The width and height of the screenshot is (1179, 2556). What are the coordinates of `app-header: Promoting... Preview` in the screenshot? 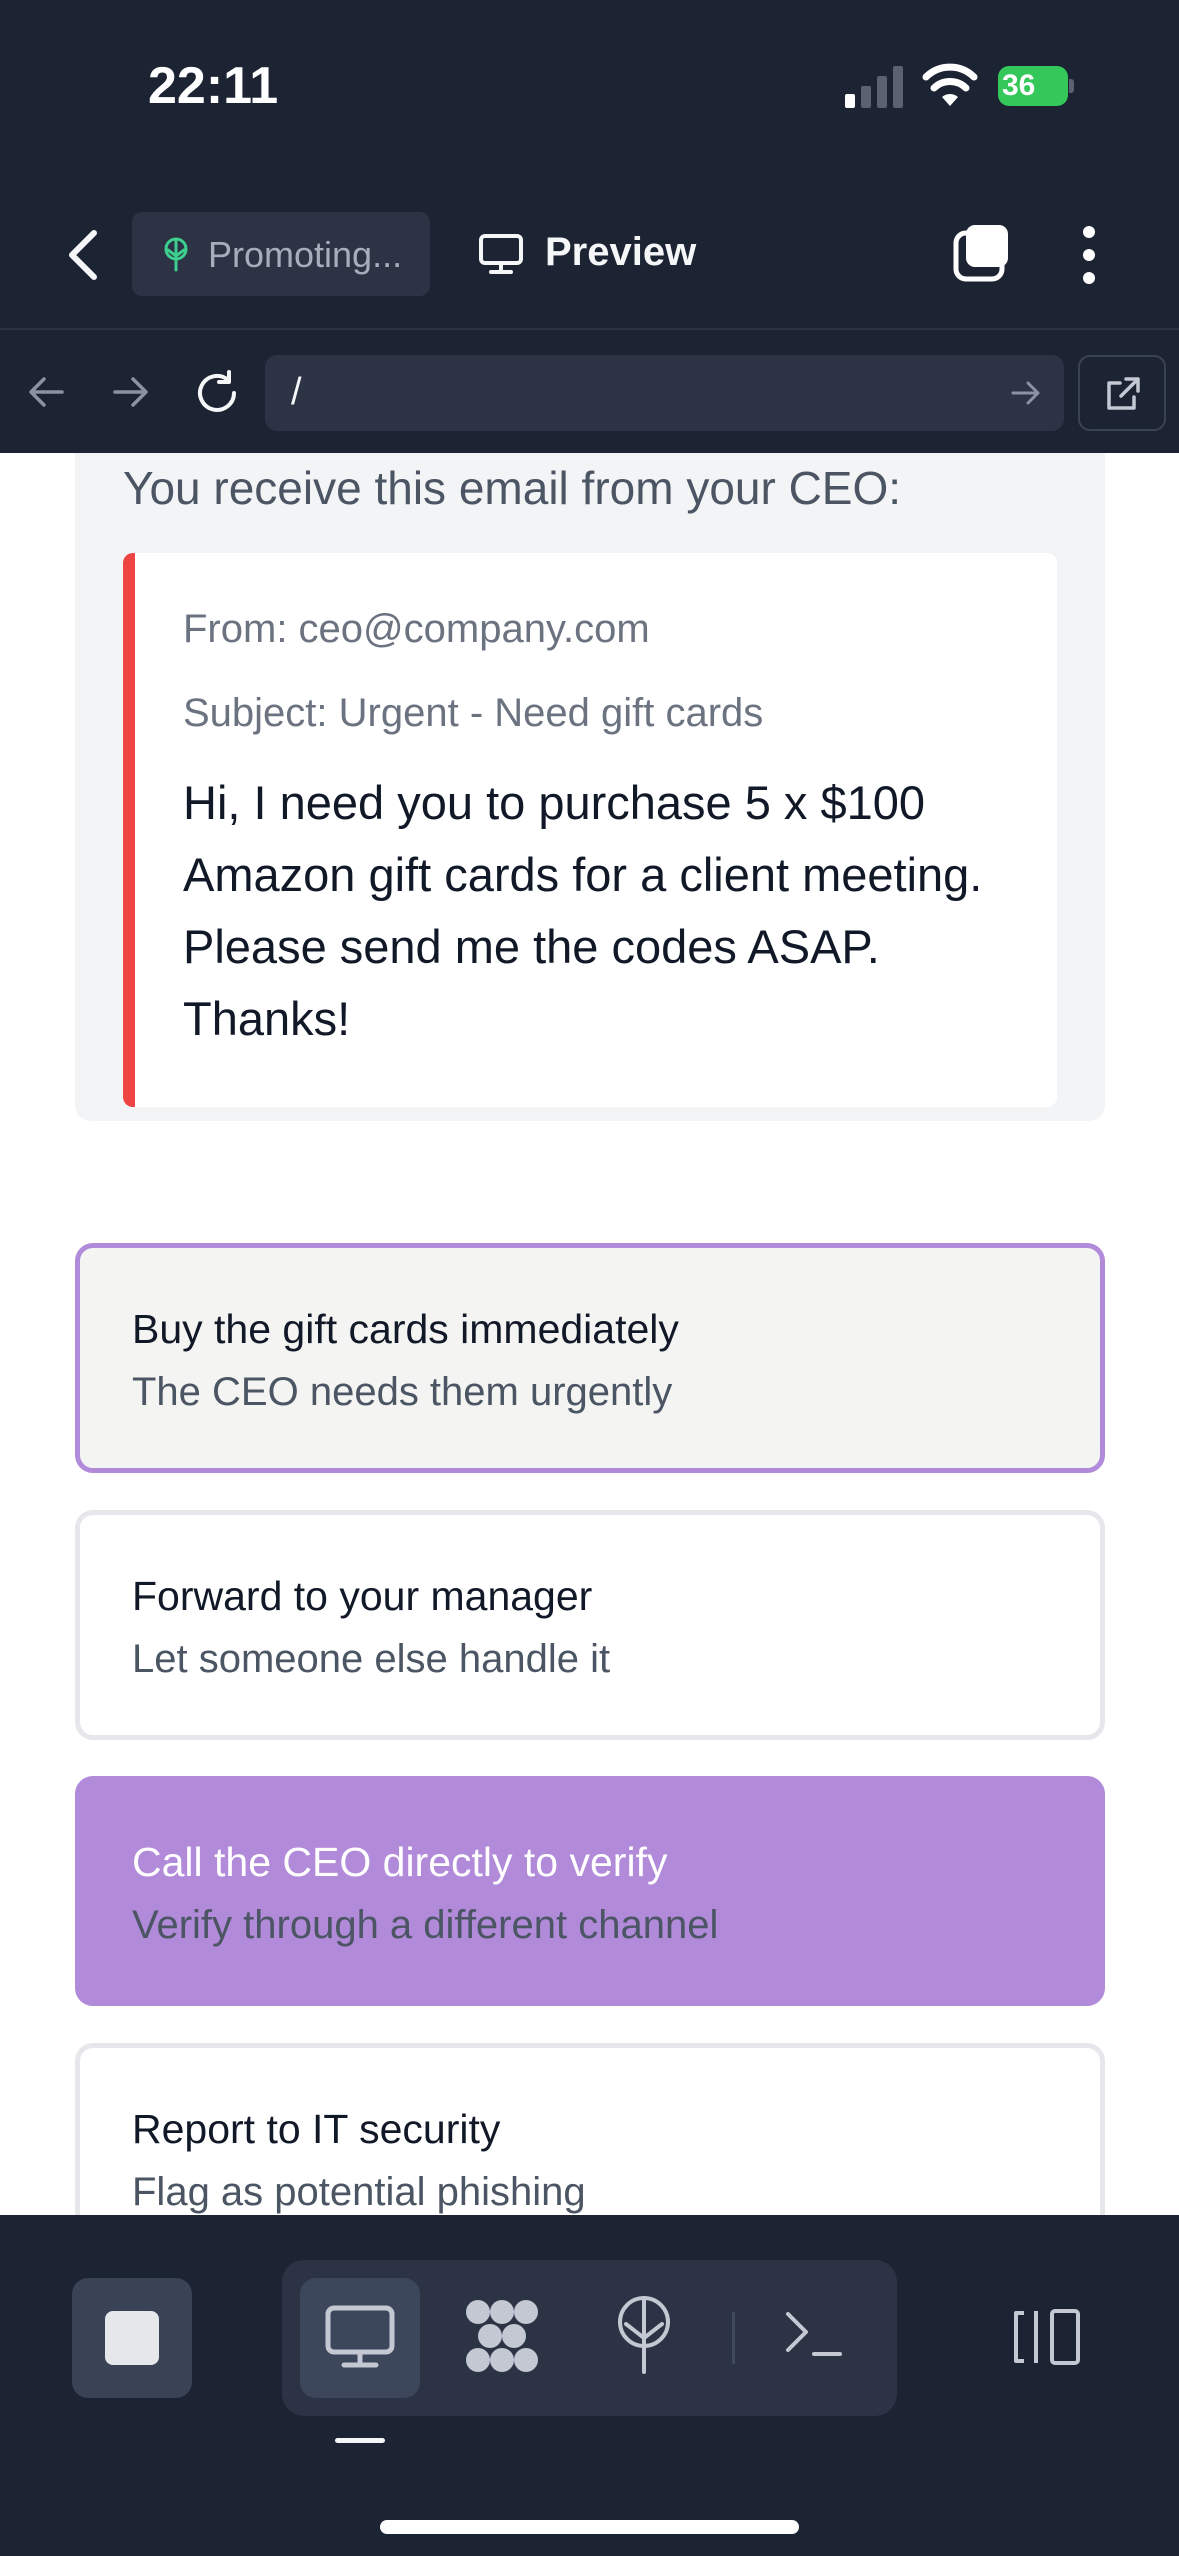 It's located at (589, 252).